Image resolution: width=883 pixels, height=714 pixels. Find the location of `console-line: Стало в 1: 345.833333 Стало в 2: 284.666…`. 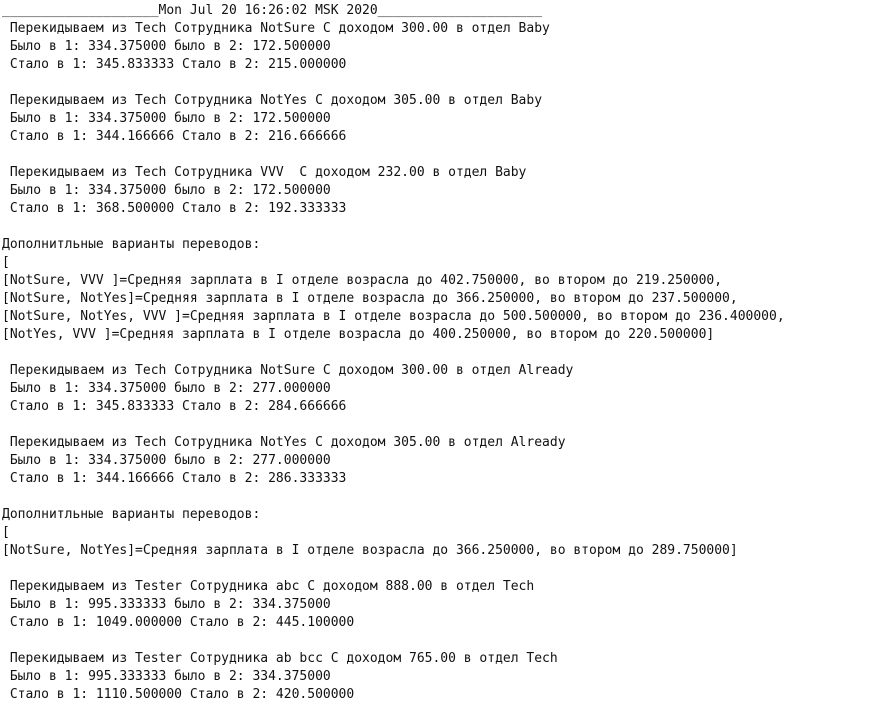

console-line: Стало в 1: 345.833333 Стало в 2: 284.666… is located at coordinates (174, 406).